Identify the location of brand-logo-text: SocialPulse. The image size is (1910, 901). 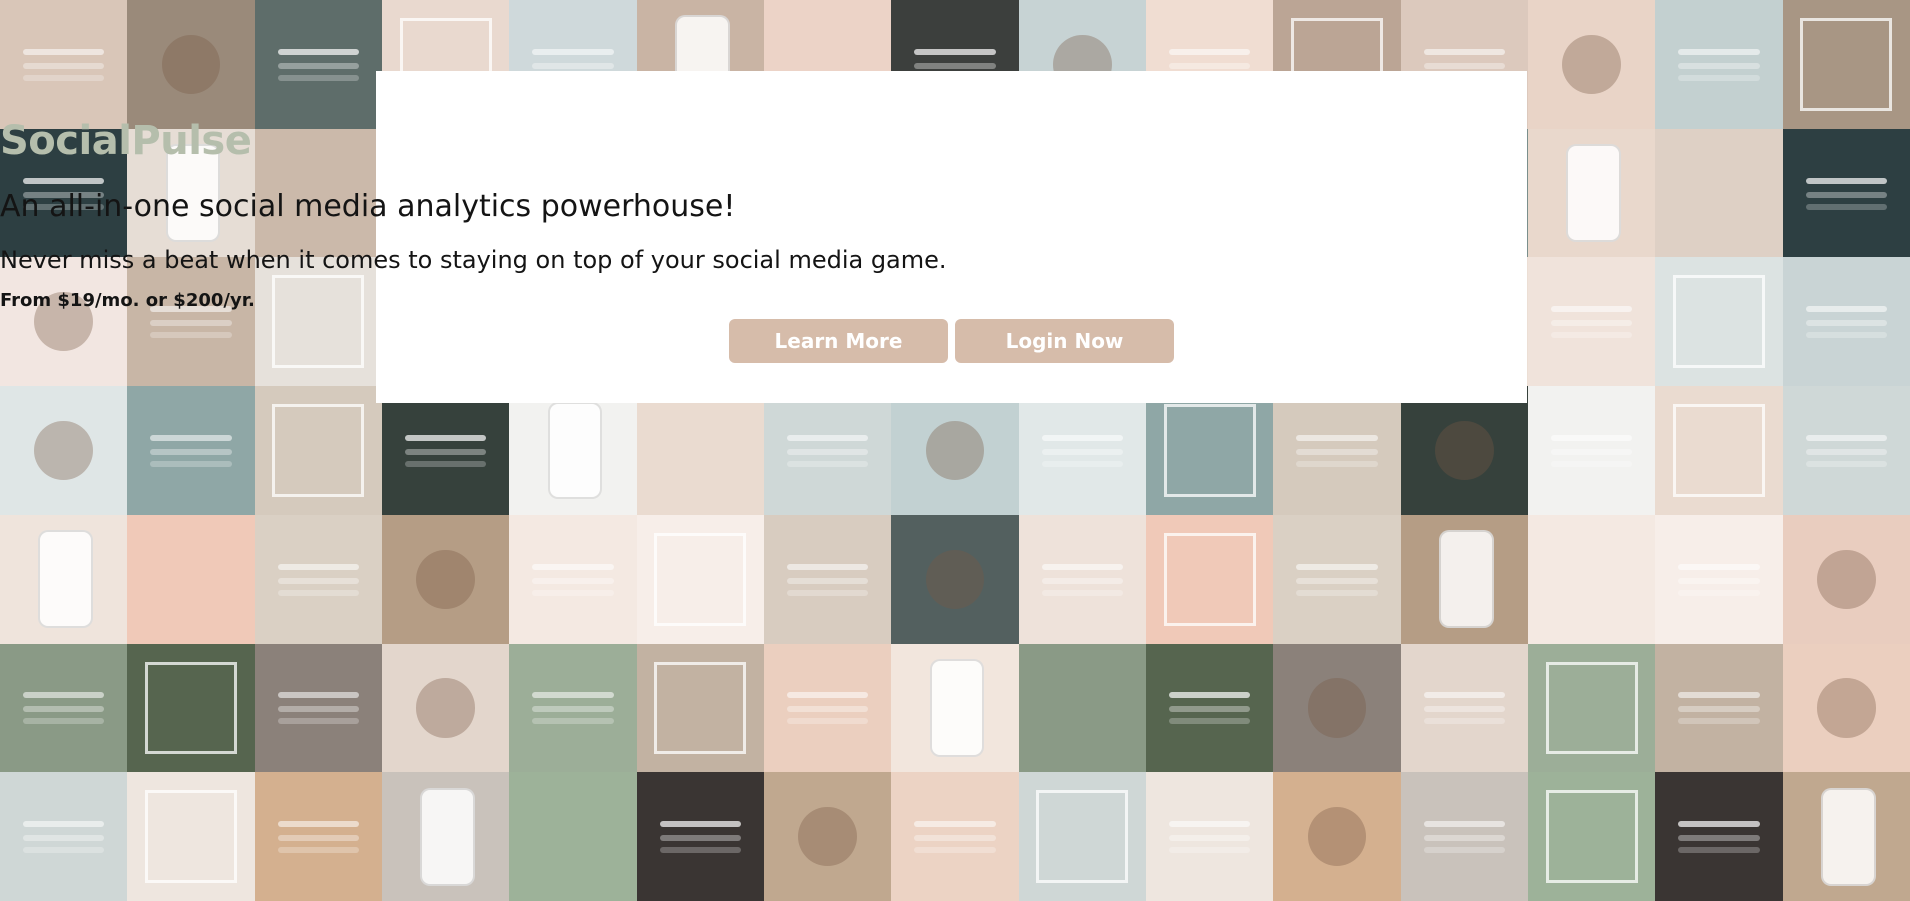
(126, 141).